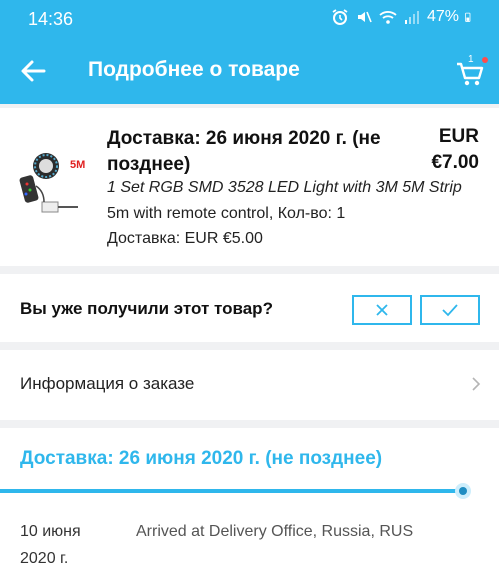 Image resolution: width=499 pixels, height=588 pixels. What do you see at coordinates (458, 136) in the screenshot?
I see `price-currency: EUR` at bounding box center [458, 136].